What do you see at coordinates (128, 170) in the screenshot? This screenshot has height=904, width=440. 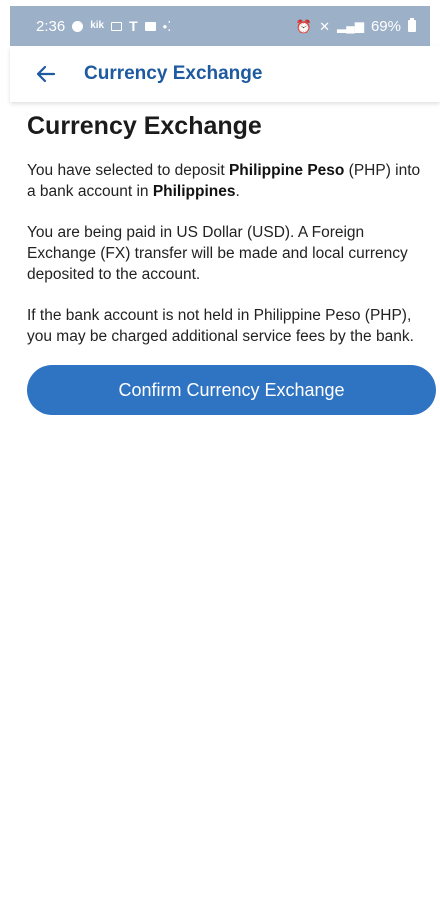 I see `deposit-info-pre: You have selected to deposit` at bounding box center [128, 170].